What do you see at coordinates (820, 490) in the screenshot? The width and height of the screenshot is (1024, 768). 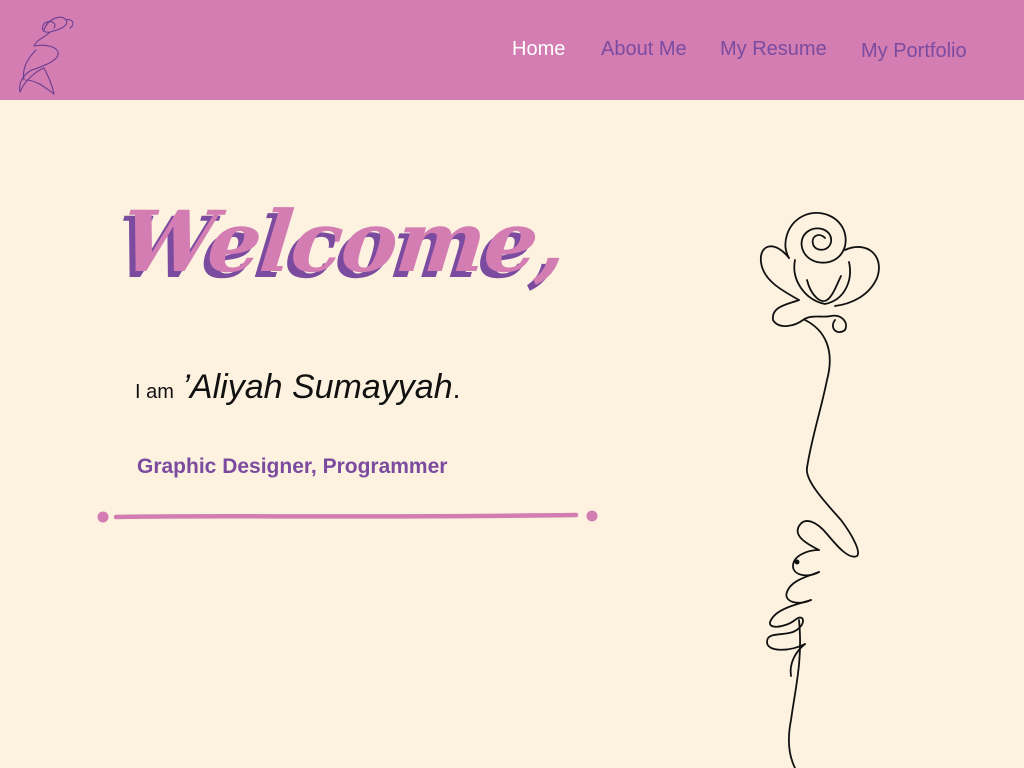 I see `rose-signature-illustration-icon` at bounding box center [820, 490].